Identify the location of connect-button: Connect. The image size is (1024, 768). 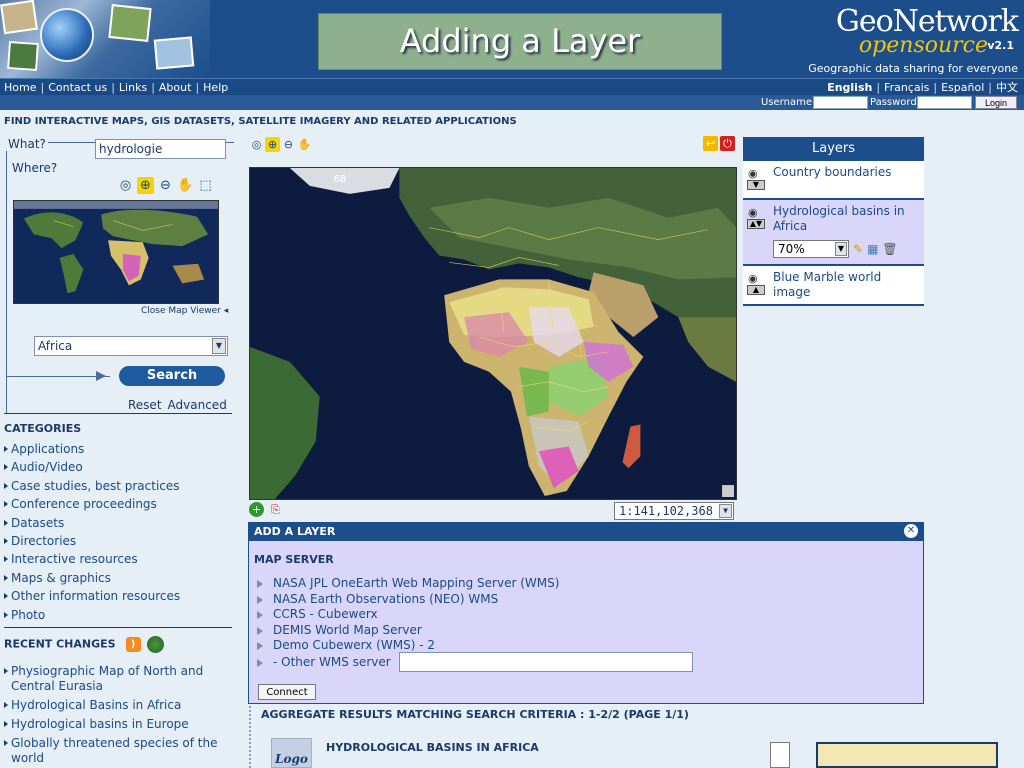
(287, 692).